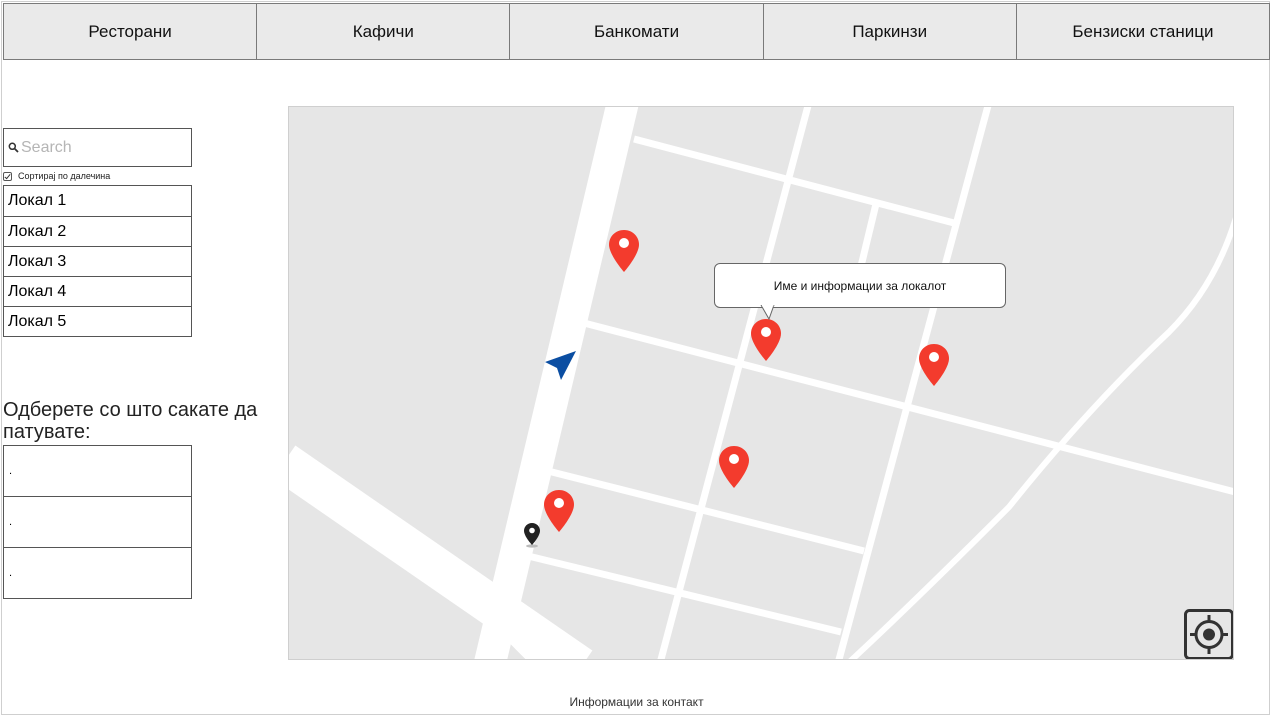 This screenshot has width=1273, height=718. I want to click on tab-restaurants: Ресторани, so click(130, 31).